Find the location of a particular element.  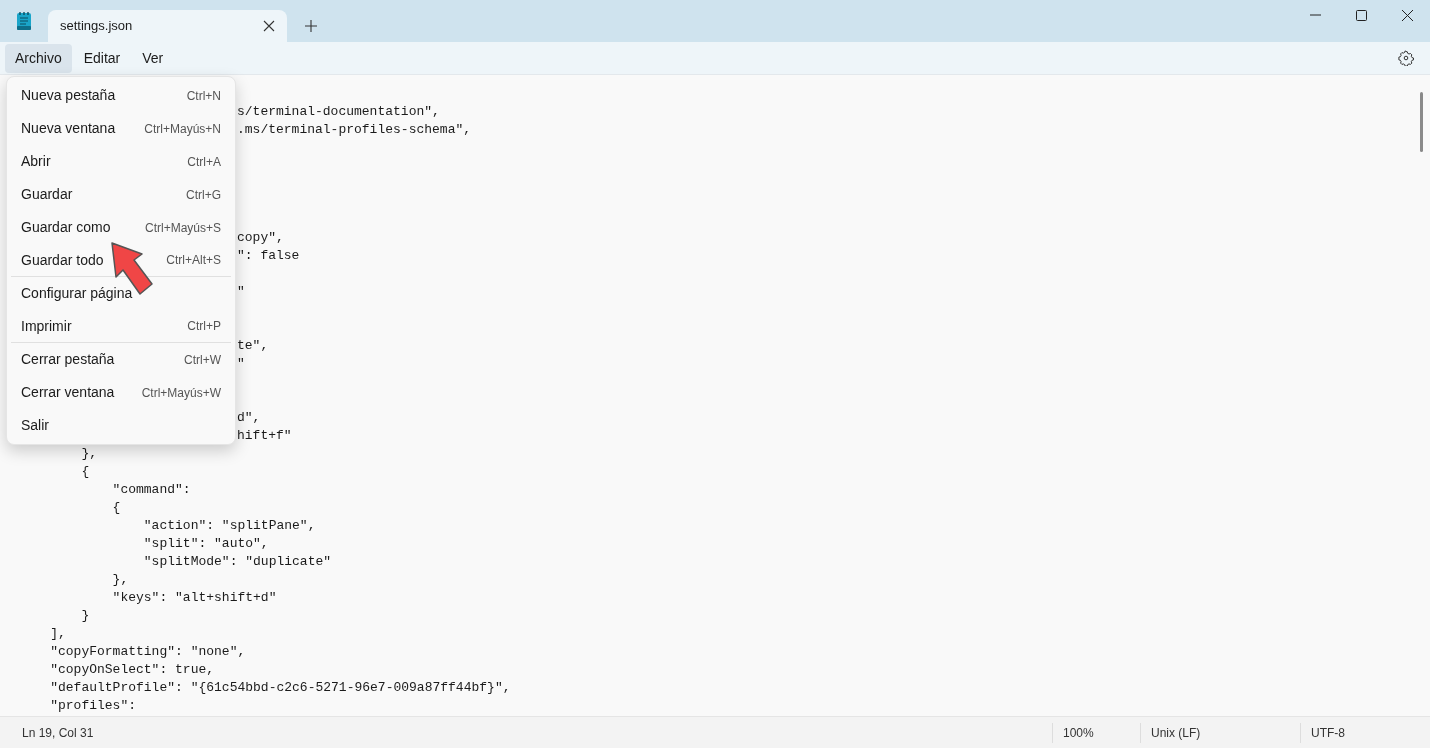

code-line: "command": is located at coordinates (151, 489).